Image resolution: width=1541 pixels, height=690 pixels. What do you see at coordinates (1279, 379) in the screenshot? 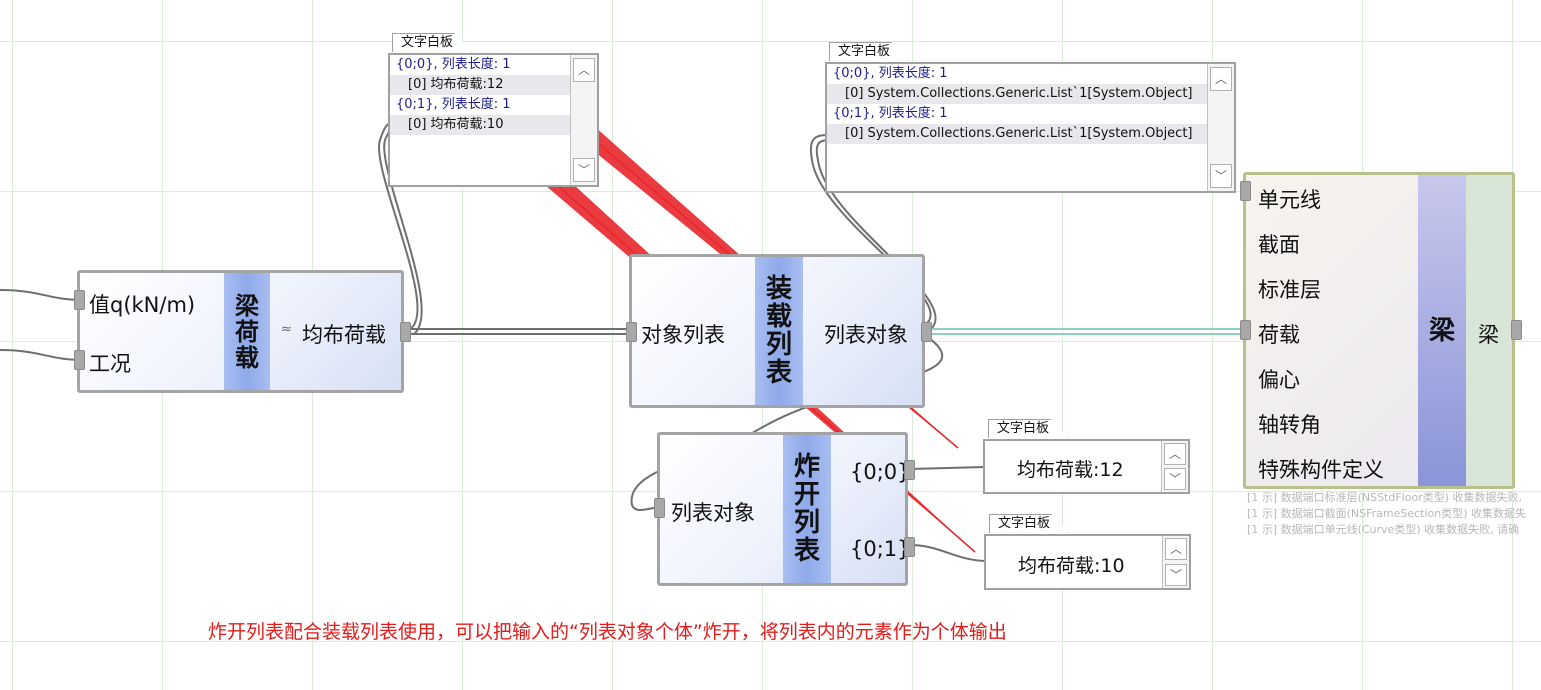
I see `input-eccentricity: 偏心` at bounding box center [1279, 379].